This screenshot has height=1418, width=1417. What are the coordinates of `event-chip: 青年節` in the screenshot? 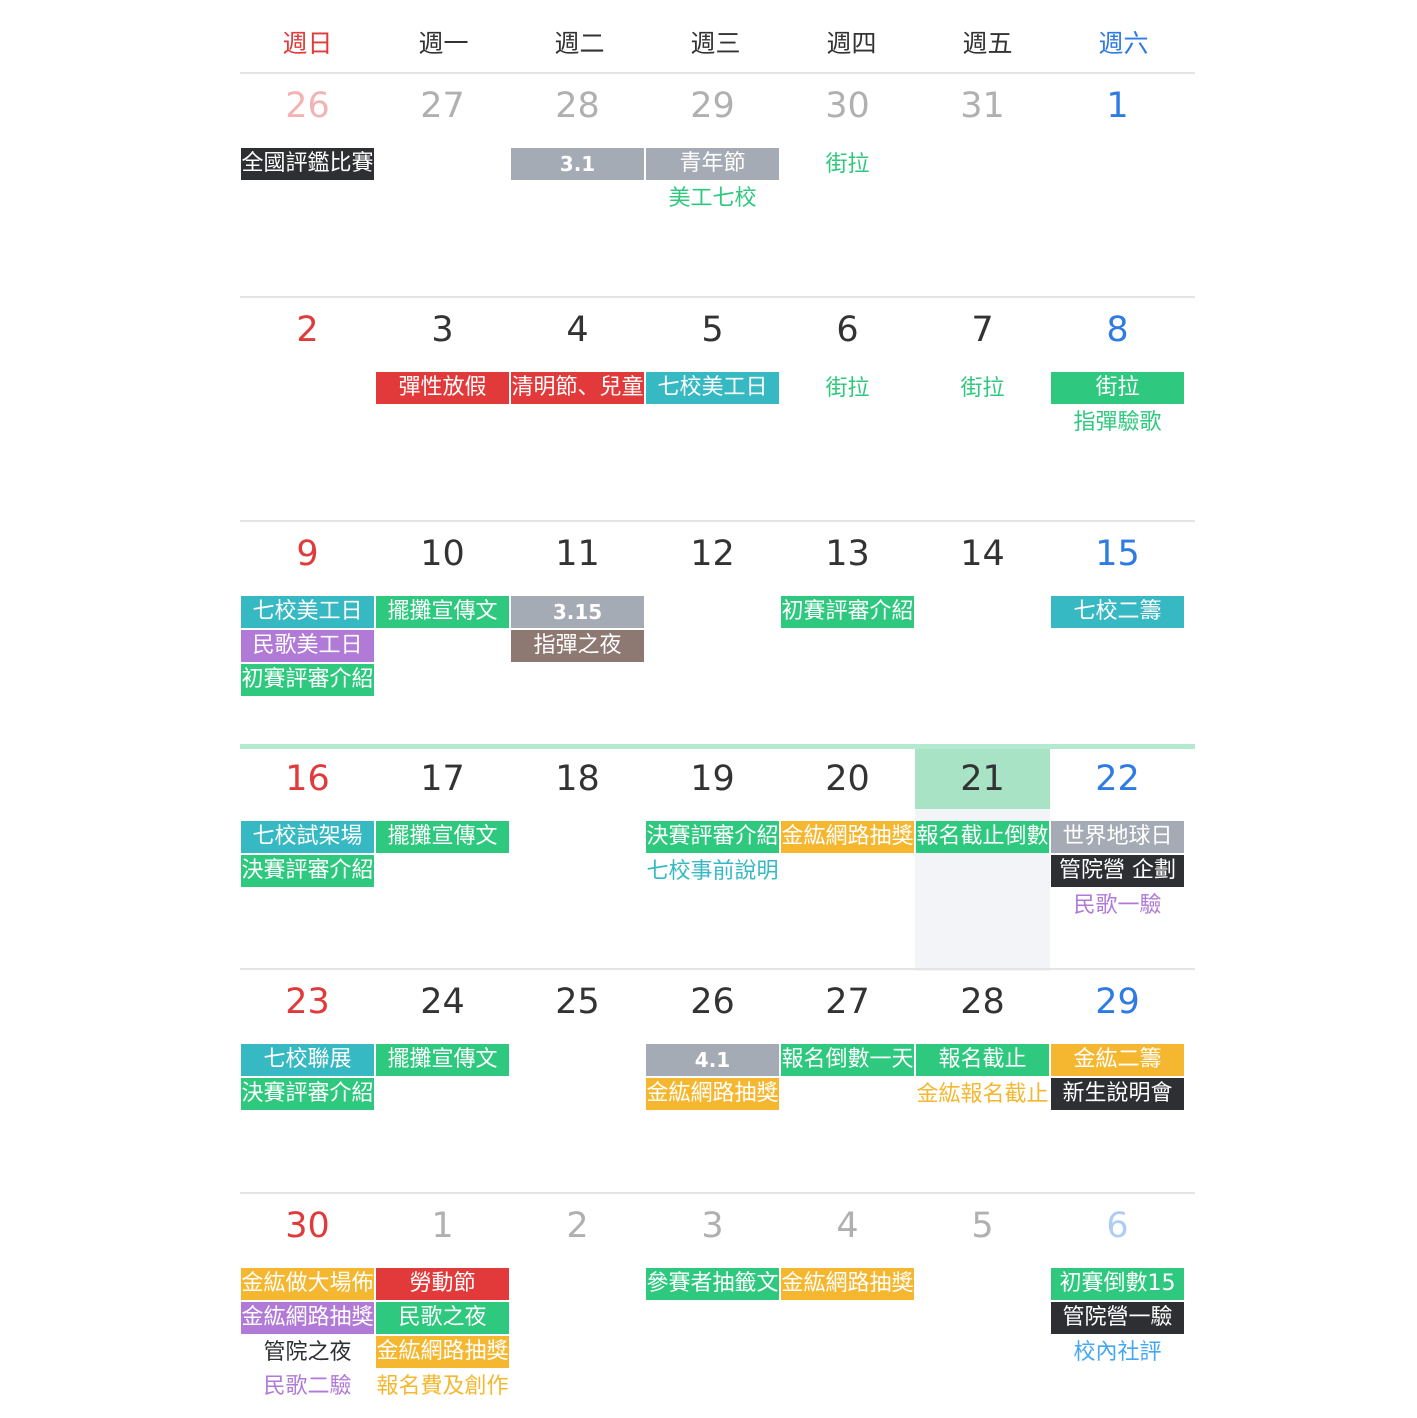 It's located at (712, 164).